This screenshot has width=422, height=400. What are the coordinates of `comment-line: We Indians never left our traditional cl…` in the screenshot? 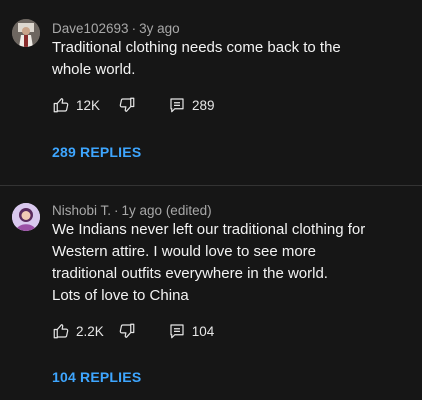 It's located at (209, 229).